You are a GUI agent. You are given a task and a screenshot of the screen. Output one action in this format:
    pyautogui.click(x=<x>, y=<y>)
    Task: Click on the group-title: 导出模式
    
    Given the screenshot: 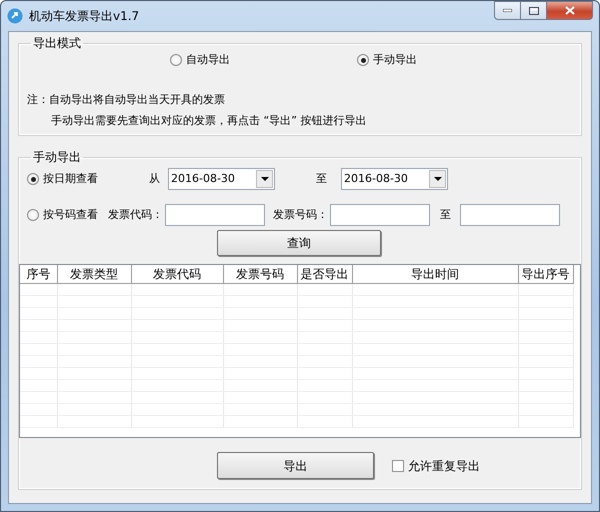 What is the action you would take?
    pyautogui.click(x=57, y=43)
    